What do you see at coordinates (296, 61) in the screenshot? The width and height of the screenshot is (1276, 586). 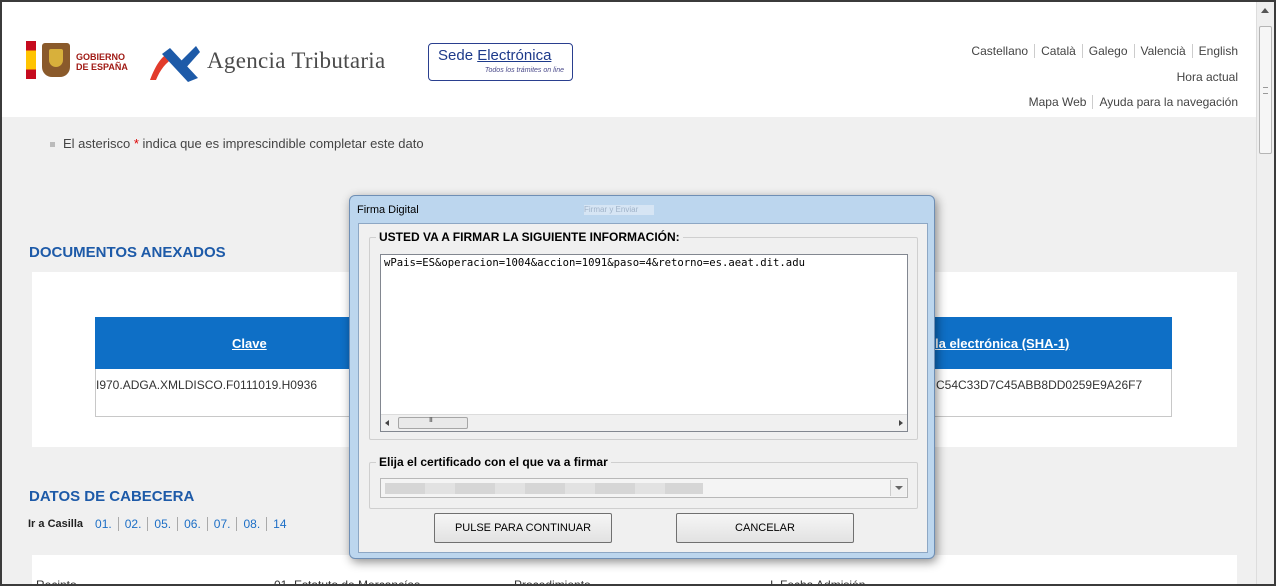 I see `agencia-name: Agencia Tributaria` at bounding box center [296, 61].